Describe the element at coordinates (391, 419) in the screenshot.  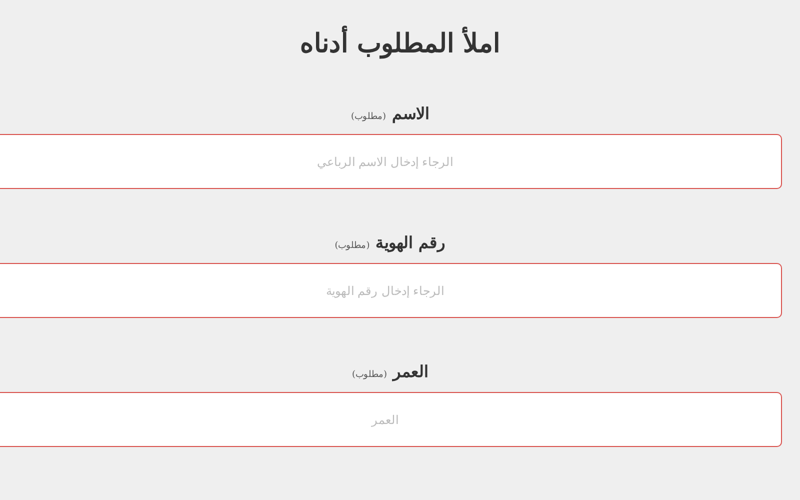
I see `input-field: العمر` at that location.